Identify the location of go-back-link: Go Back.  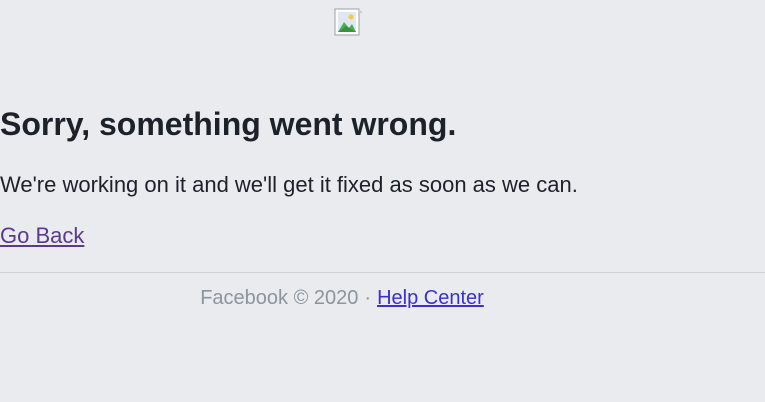
(42, 235).